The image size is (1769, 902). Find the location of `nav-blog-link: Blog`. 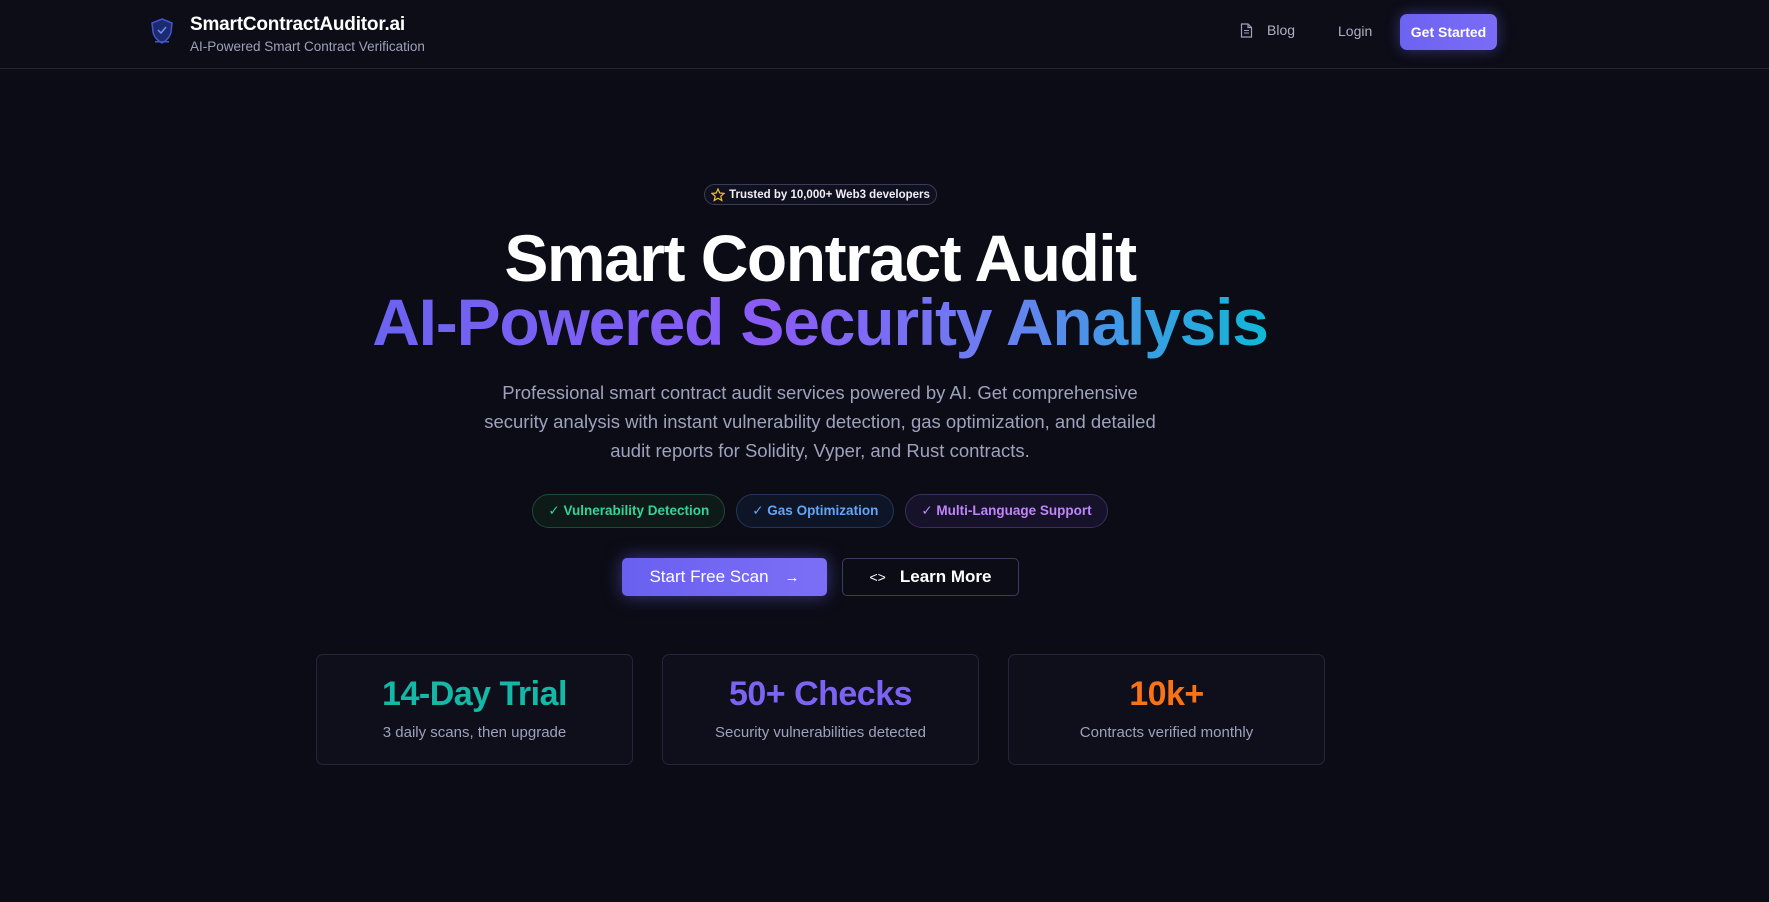

nav-blog-link: Blog is located at coordinates (1267, 30).